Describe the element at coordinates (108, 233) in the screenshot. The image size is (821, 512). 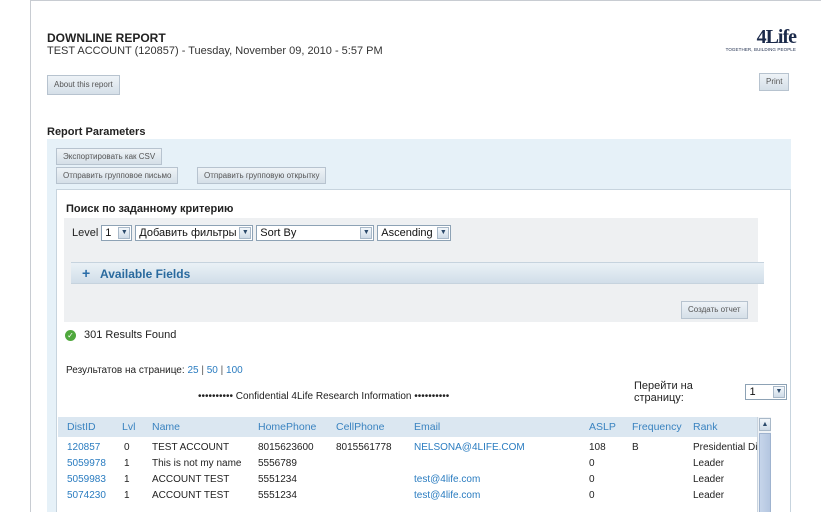
I see `level-select-value: 1` at that location.